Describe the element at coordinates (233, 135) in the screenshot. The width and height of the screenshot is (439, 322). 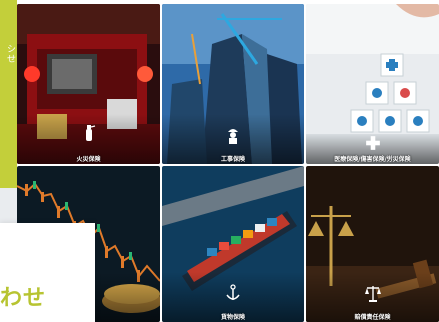
I see `construction-worker-icon` at that location.